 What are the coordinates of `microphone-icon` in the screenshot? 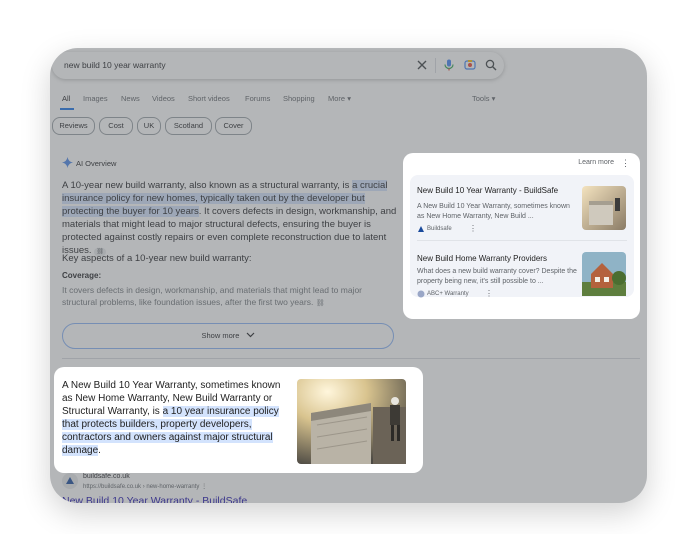 It's located at (449, 65).